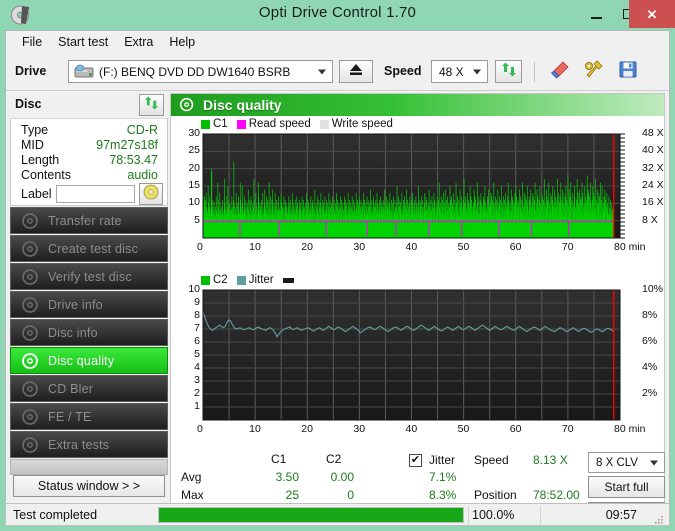 This screenshot has width=675, height=531. What do you see at coordinates (621, 515) in the screenshot?
I see `elapsed-time: 09:57` at bounding box center [621, 515].